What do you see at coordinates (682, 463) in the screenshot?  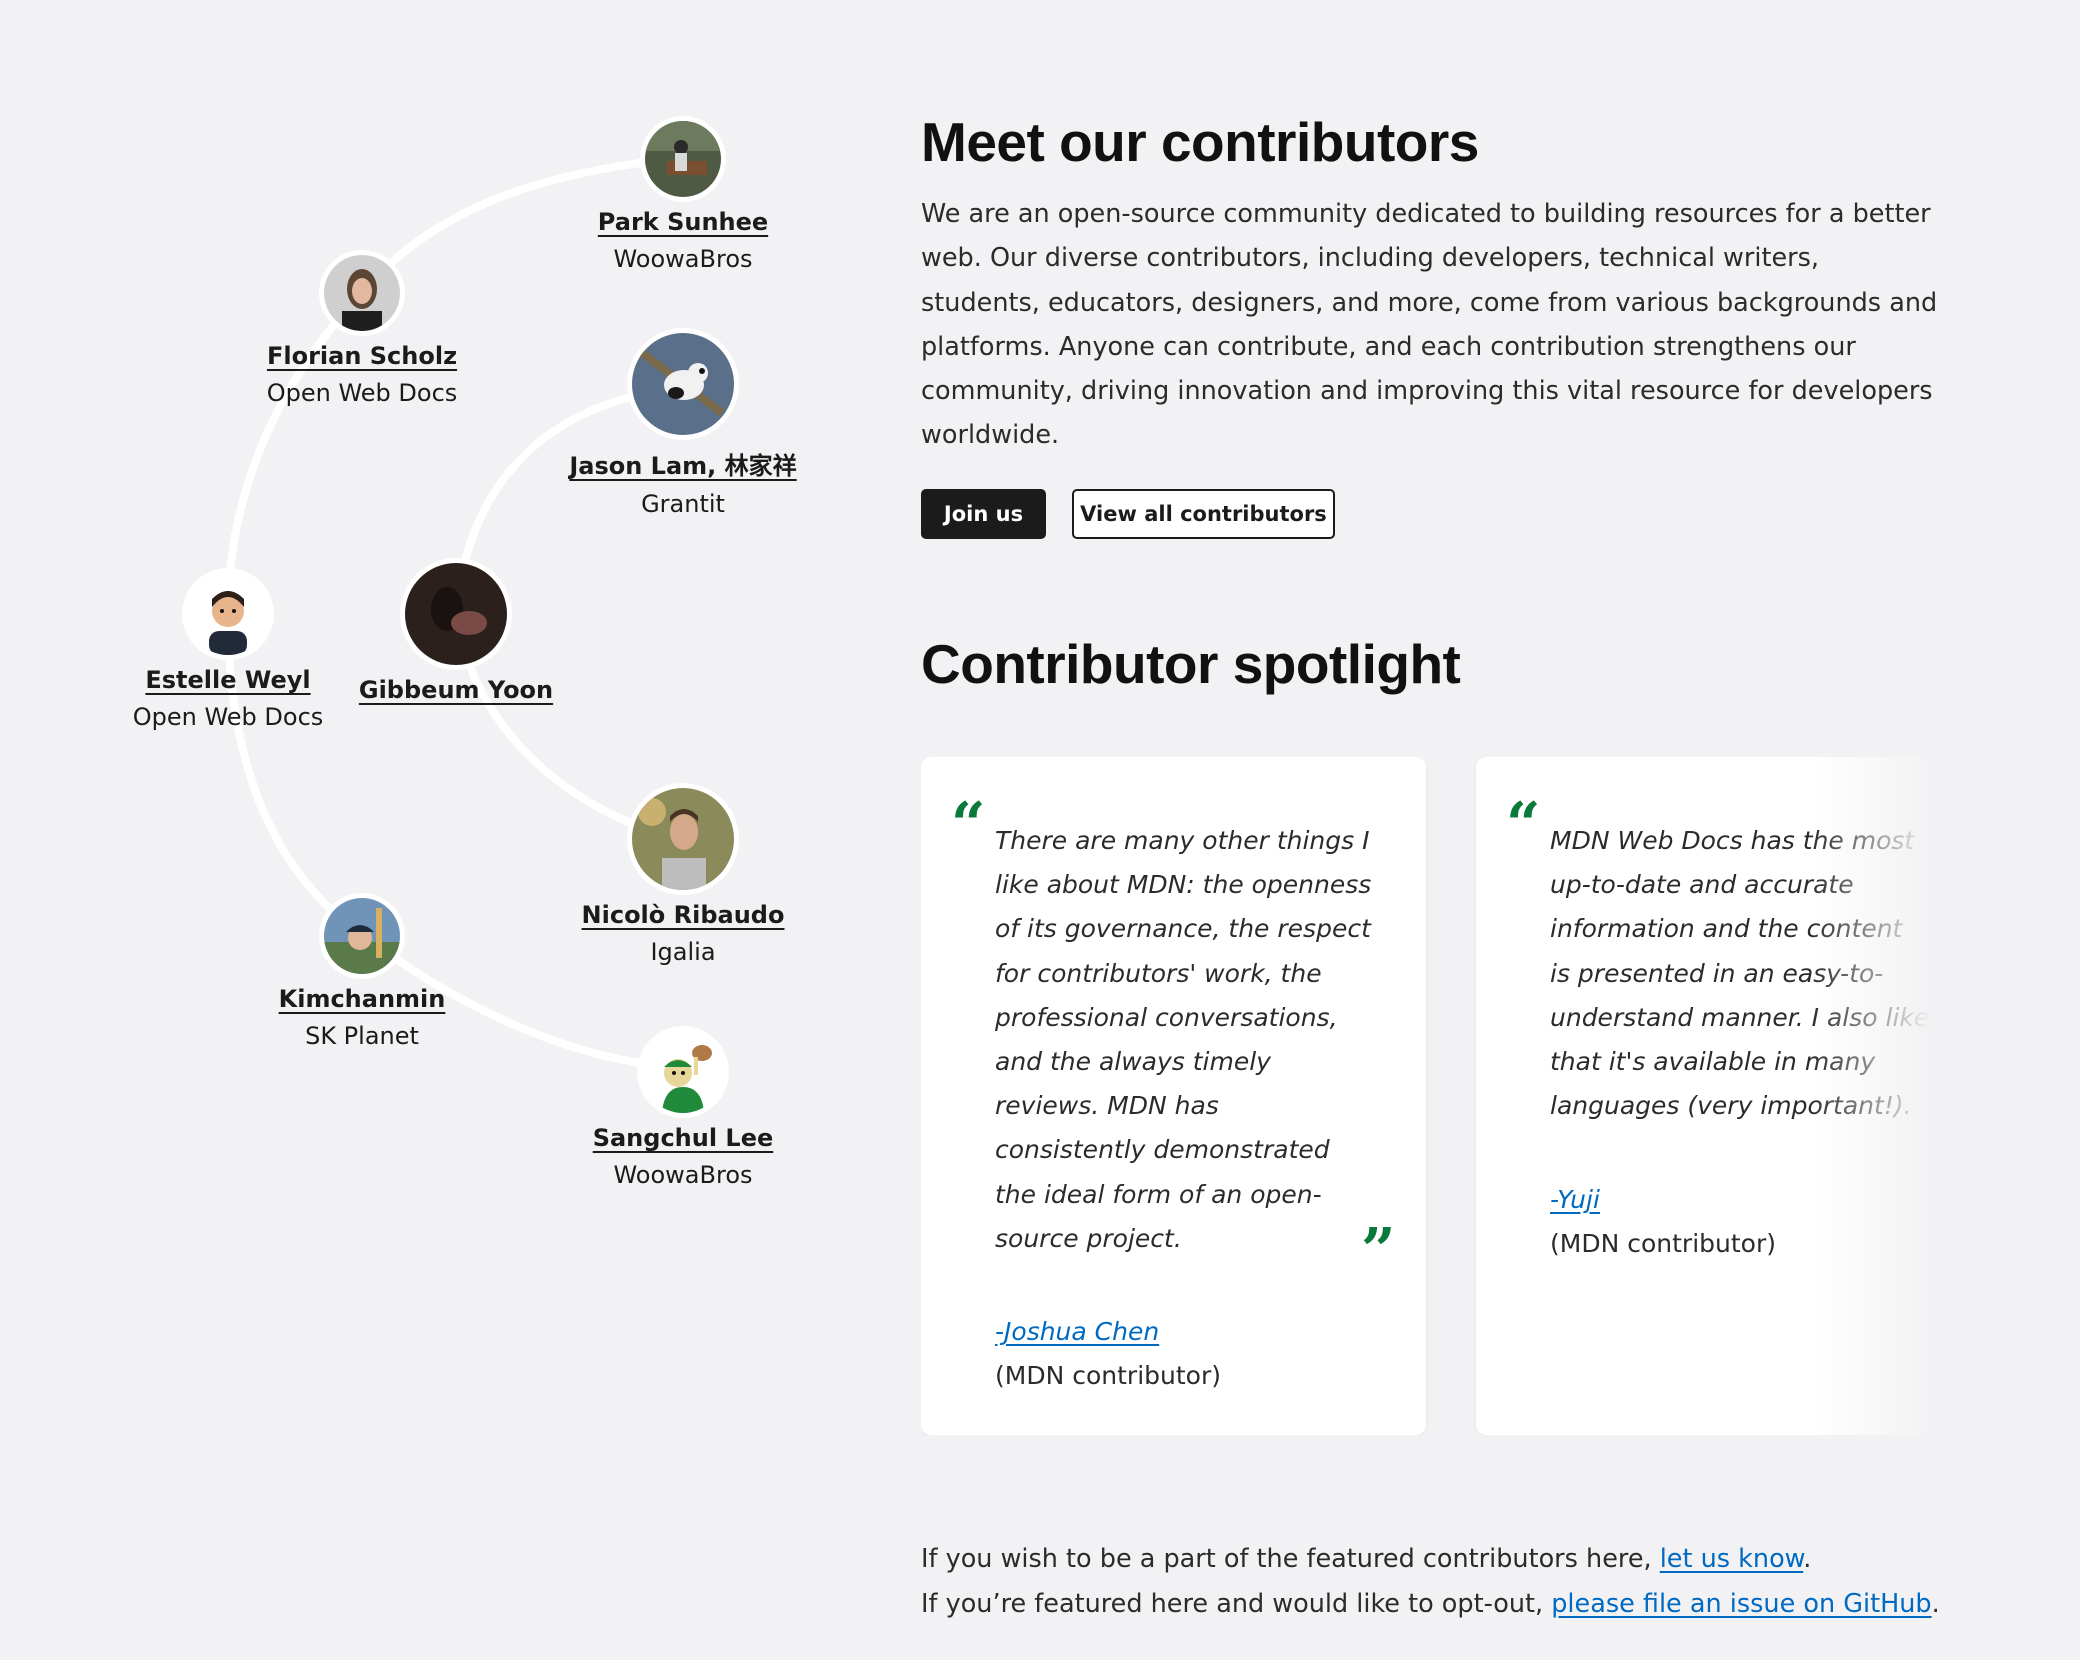 I see `contributor-name-link: Jason Lam, 林家祥` at bounding box center [682, 463].